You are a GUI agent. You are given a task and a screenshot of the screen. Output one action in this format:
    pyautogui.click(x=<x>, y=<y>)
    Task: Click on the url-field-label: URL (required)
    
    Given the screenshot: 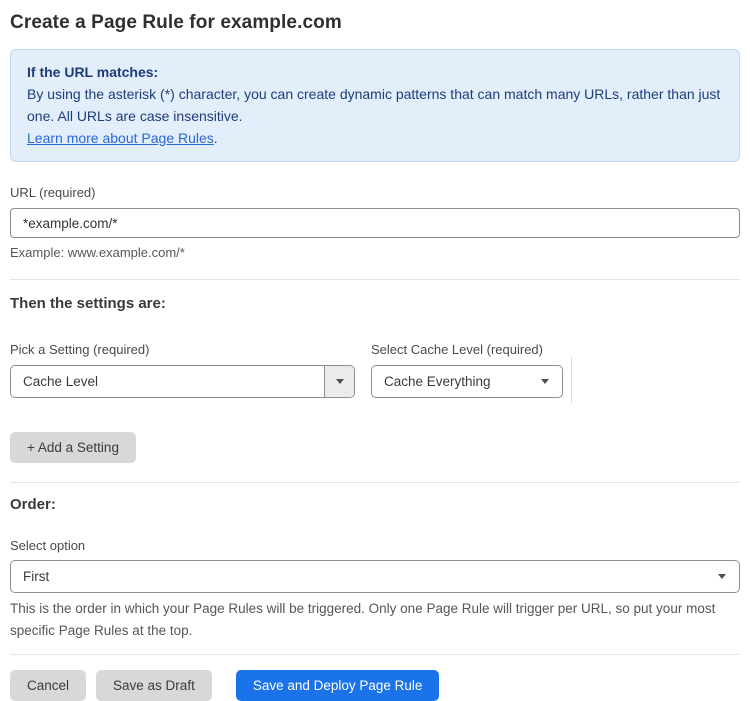 What is the action you would take?
    pyautogui.click(x=53, y=192)
    